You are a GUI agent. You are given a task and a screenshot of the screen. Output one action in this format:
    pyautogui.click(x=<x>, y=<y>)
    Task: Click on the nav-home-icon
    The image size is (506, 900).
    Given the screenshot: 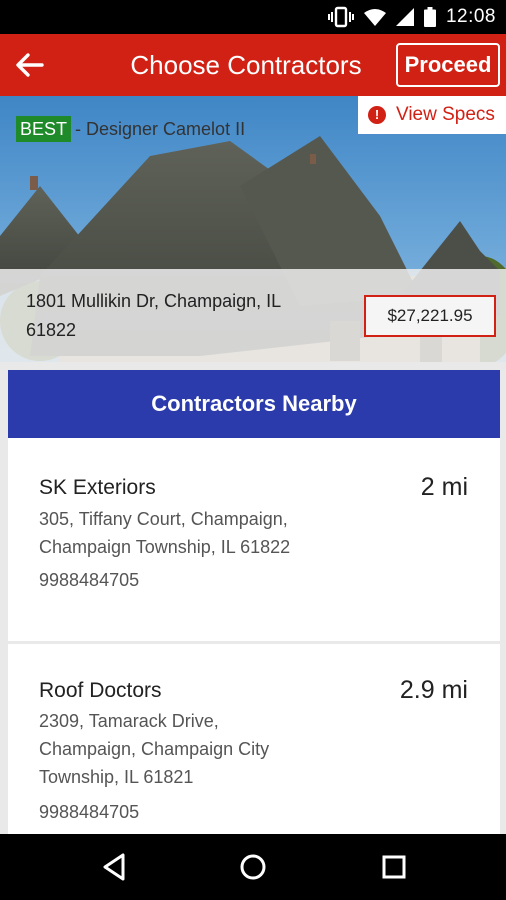 What is the action you would take?
    pyautogui.click(x=253, y=867)
    